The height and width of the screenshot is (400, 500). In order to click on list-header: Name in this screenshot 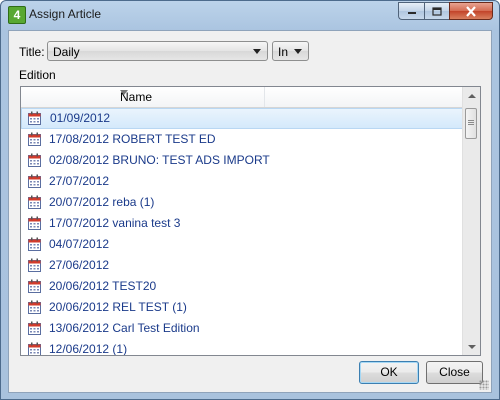, I will do `click(242, 97)`.